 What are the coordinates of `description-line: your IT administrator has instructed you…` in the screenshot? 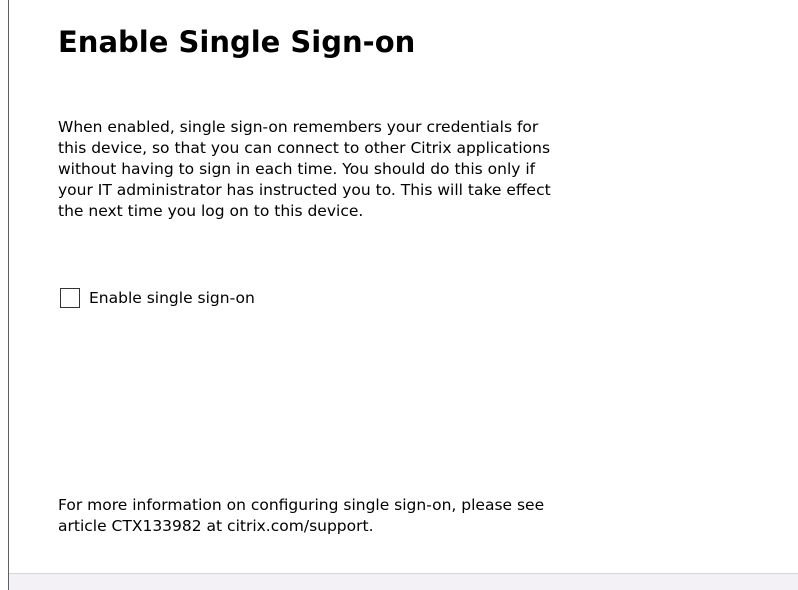 It's located at (304, 190).